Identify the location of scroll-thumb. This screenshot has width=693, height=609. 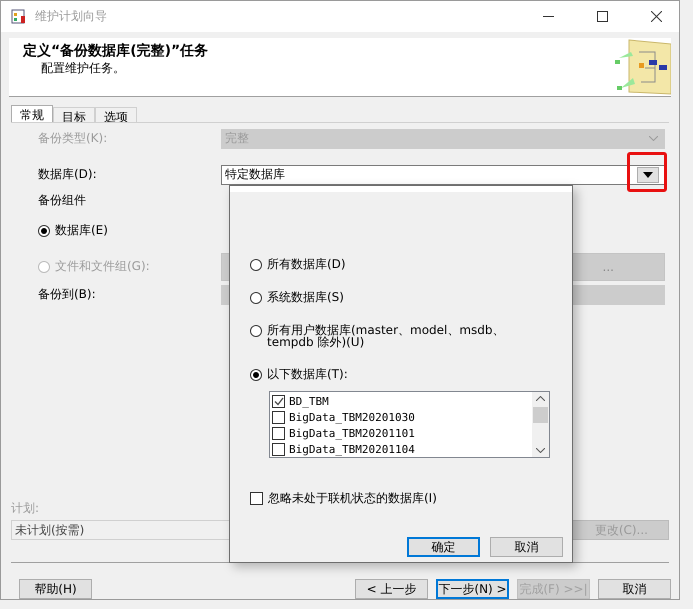
(540, 414).